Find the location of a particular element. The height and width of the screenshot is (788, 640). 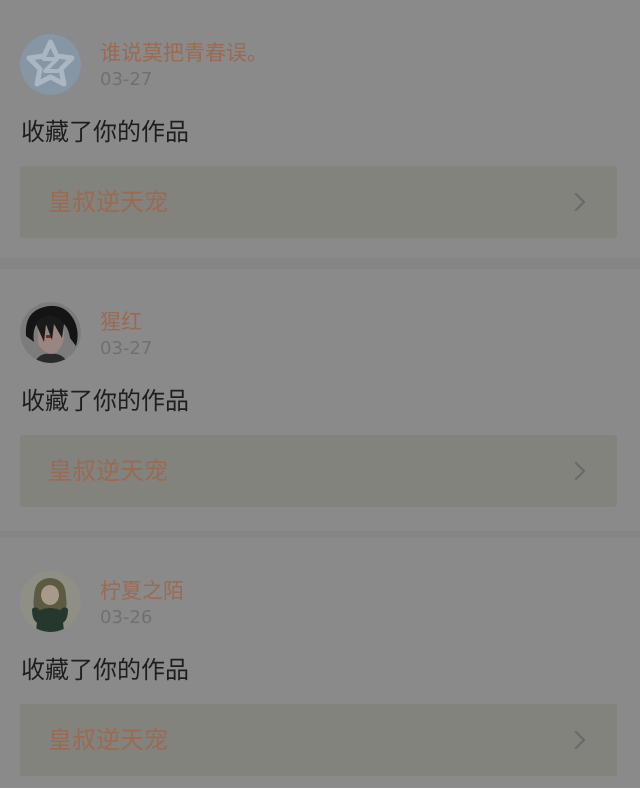

anime-boy-avatar-icon is located at coordinates (50, 332).